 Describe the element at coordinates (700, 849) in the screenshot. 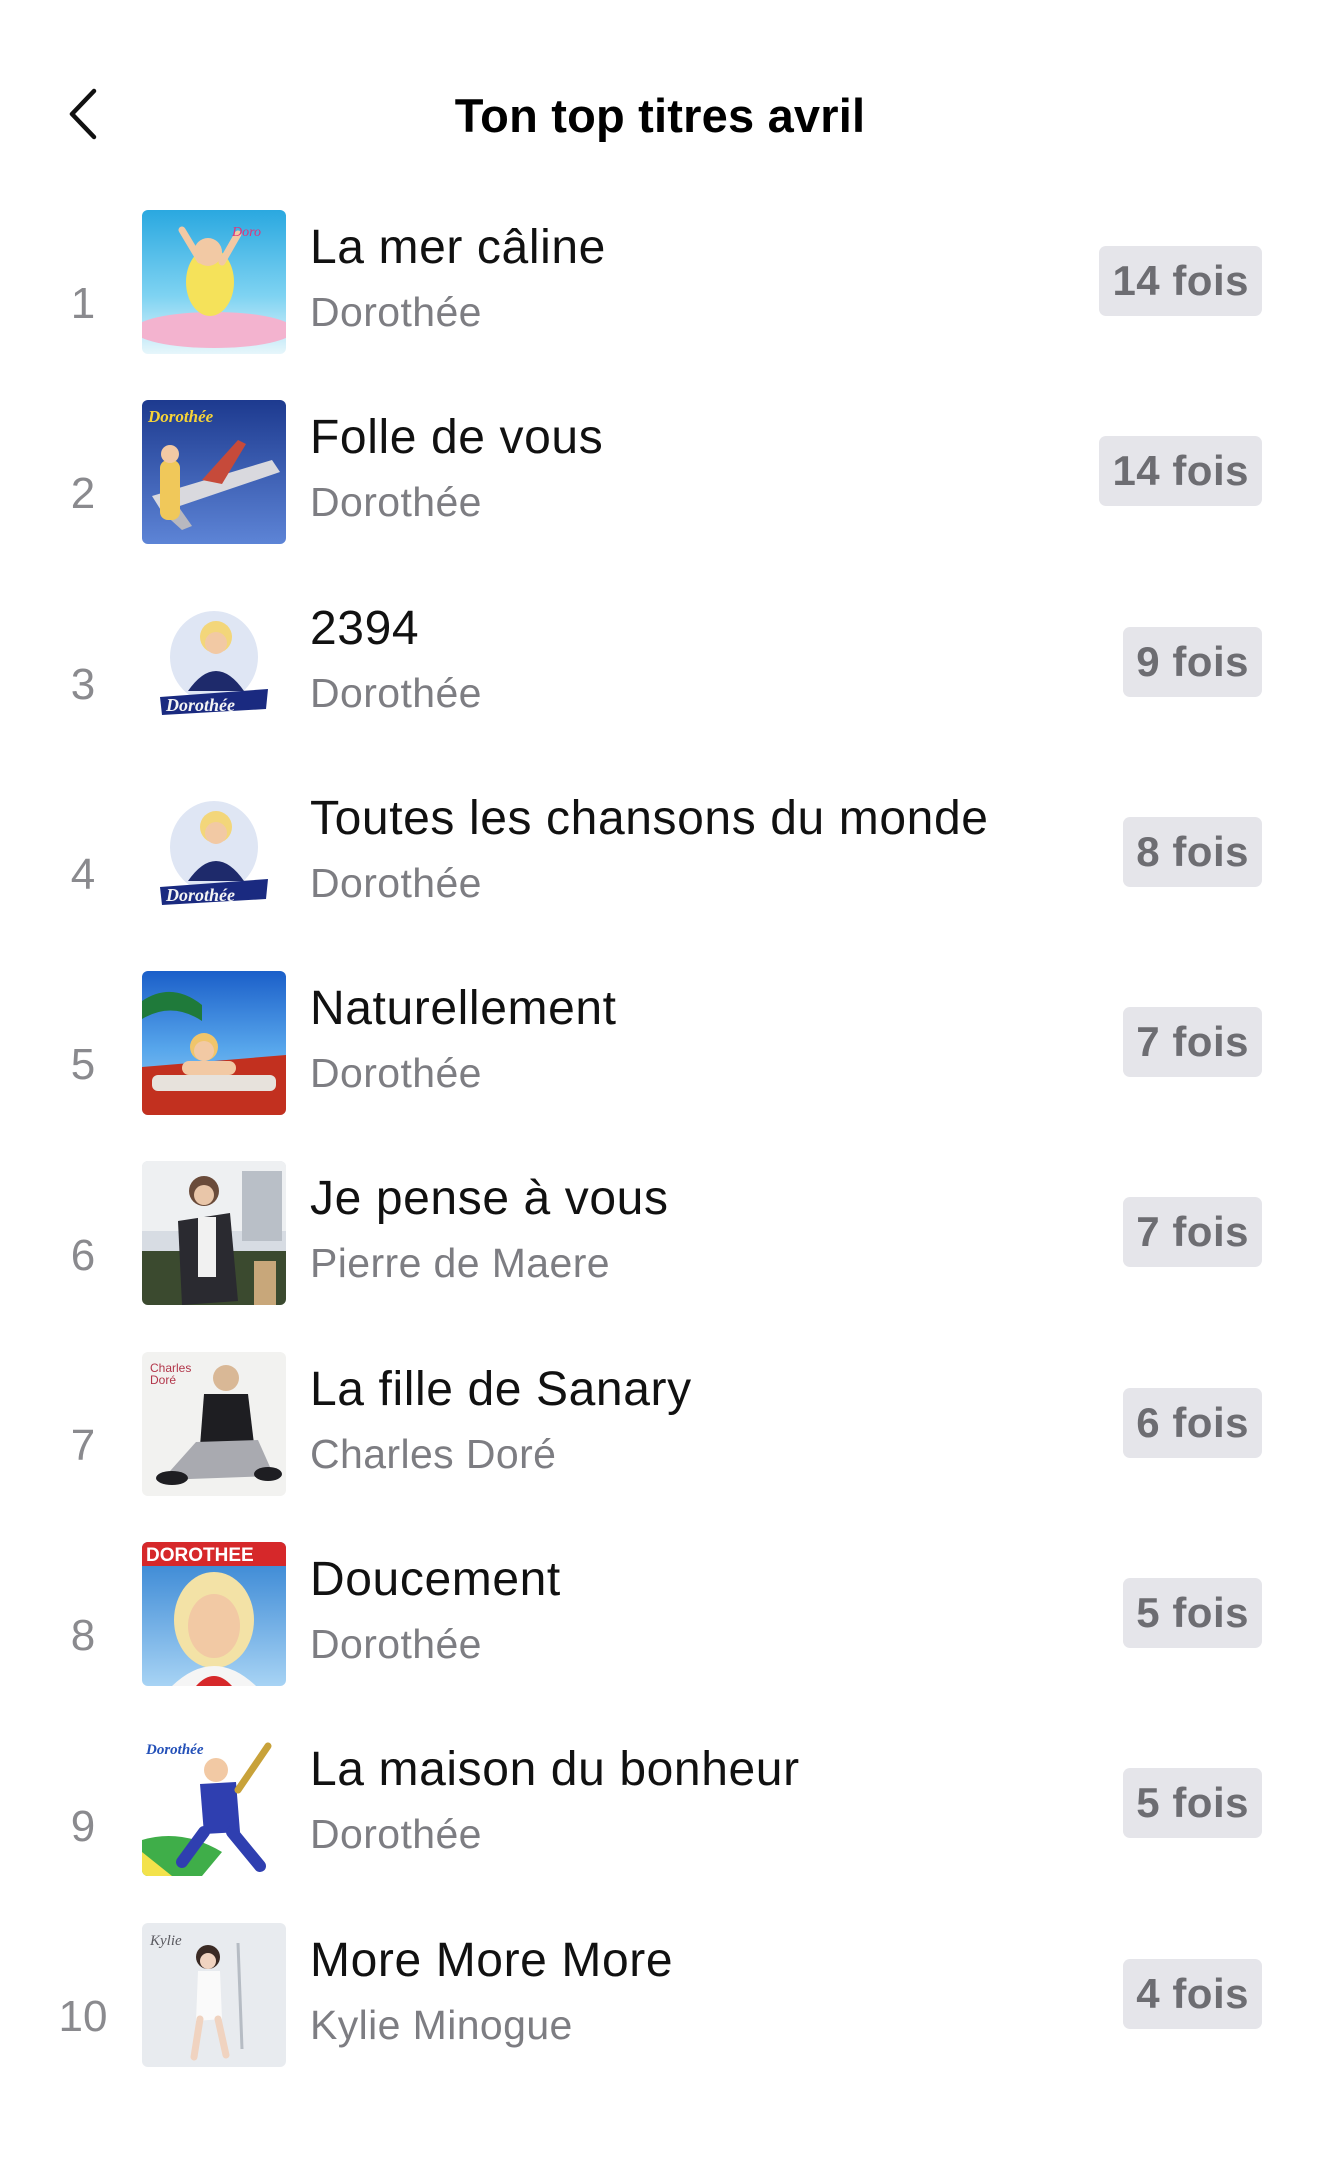

I see `track-info: Toutes les chansons du monde Dorothée` at that location.